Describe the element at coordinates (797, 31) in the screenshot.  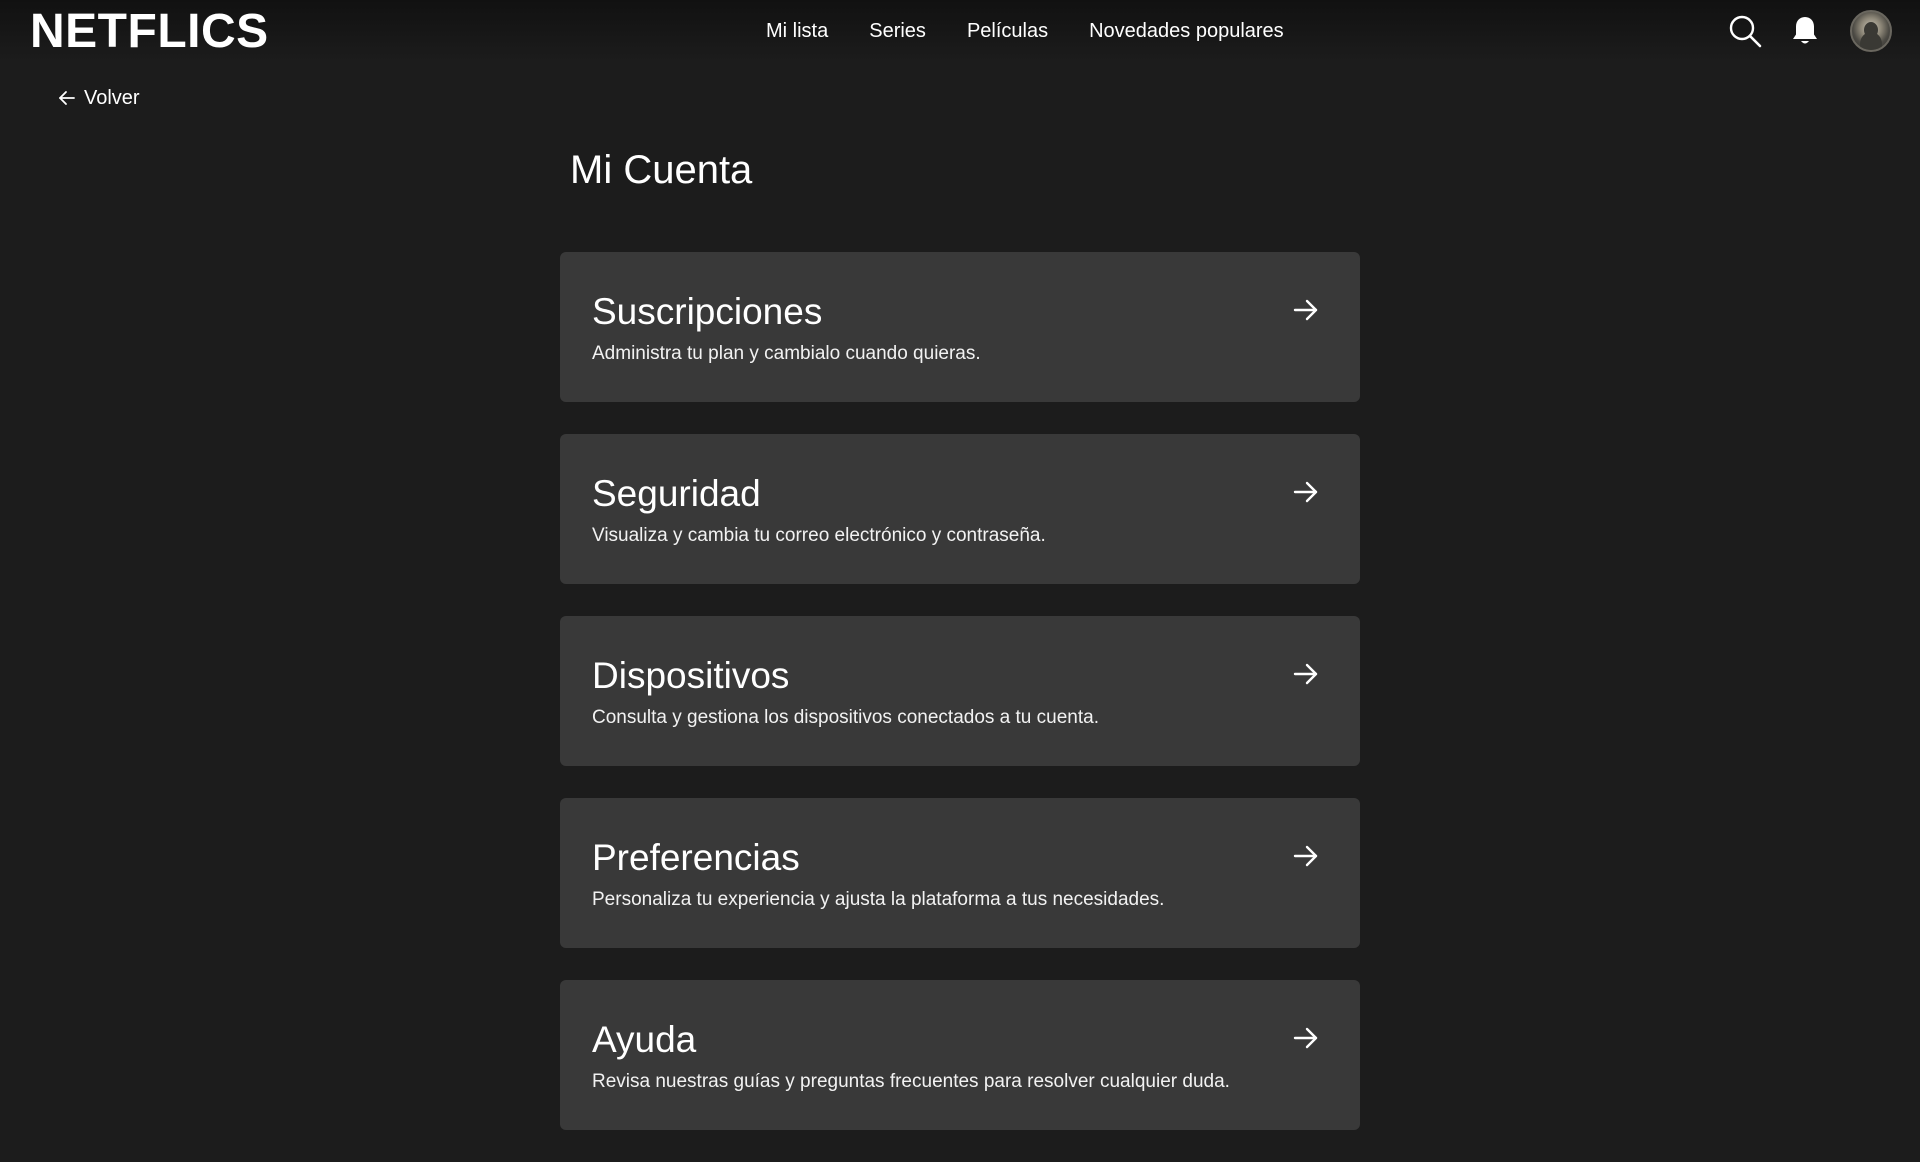
I see `nav-item-mi-lista: Mi lista` at that location.